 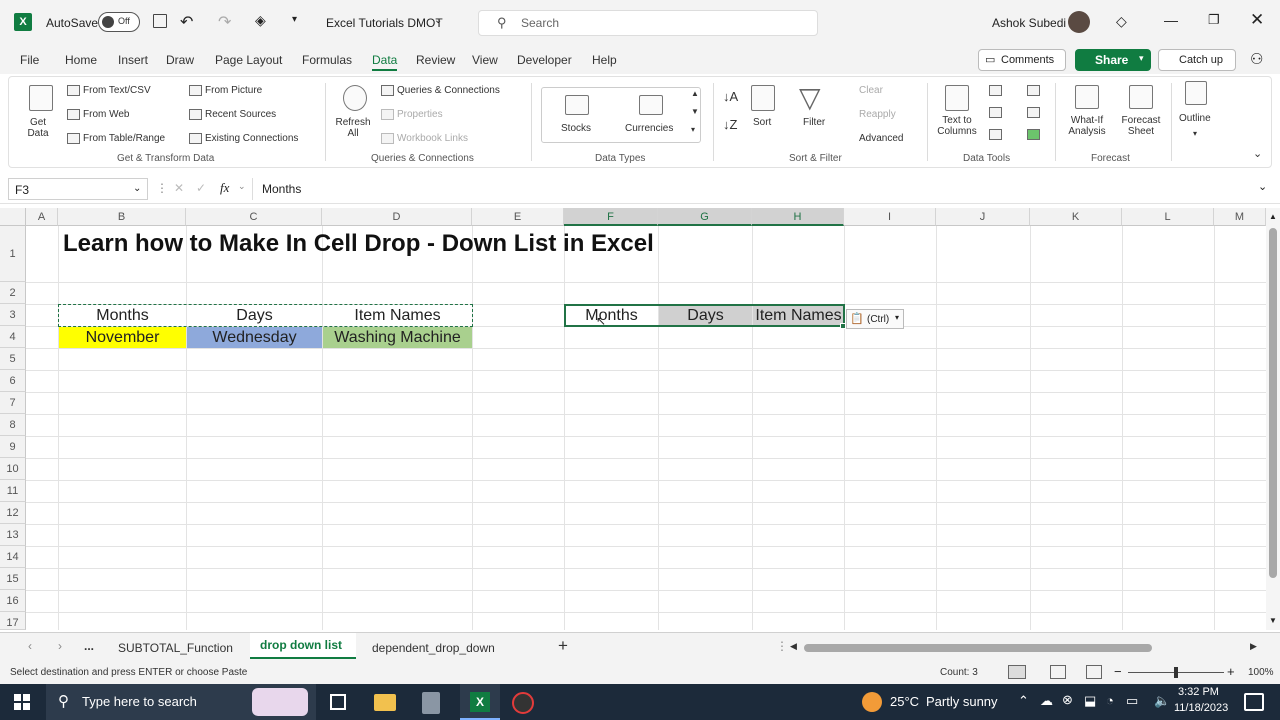 I want to click on formula-input: Months, so click(x=281, y=189).